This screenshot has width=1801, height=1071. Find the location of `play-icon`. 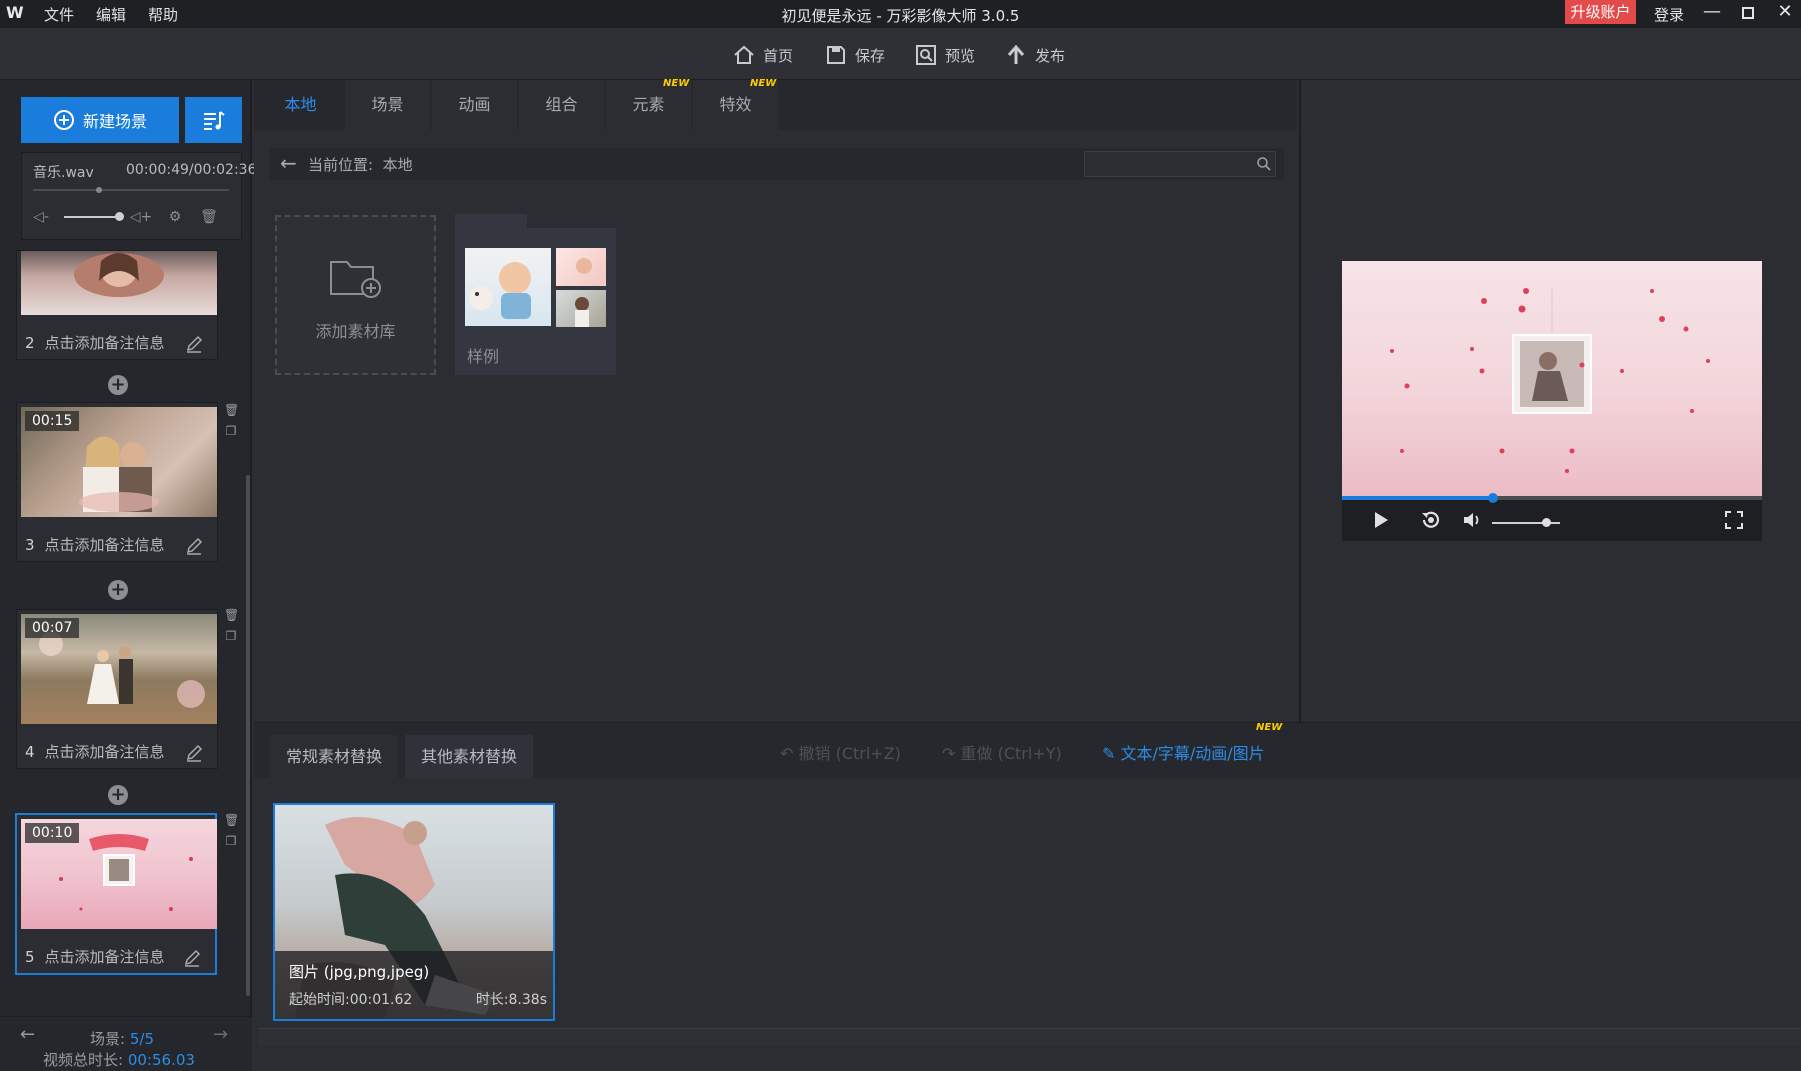

play-icon is located at coordinates (1381, 520).